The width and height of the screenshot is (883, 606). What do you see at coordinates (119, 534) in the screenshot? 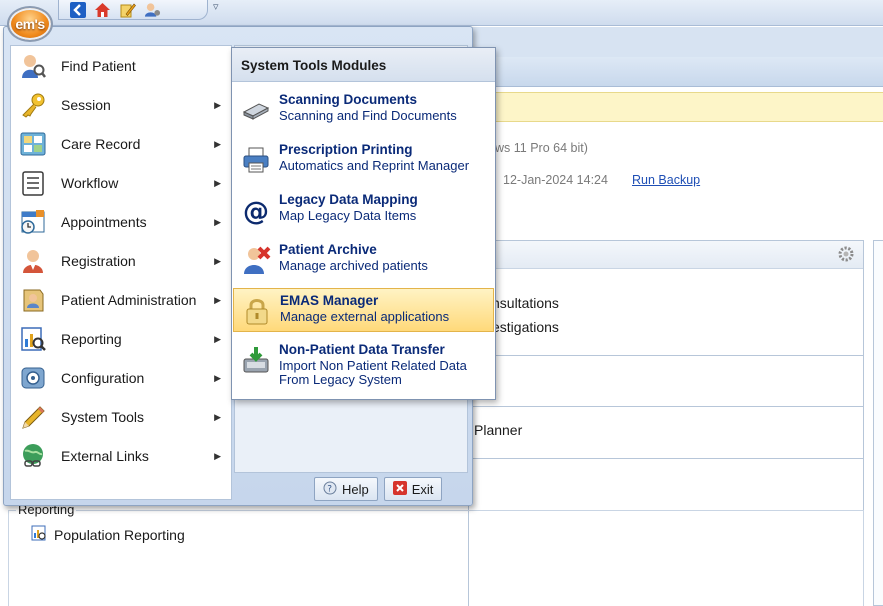
I see `population-reporting-label: Population Reporting` at bounding box center [119, 534].